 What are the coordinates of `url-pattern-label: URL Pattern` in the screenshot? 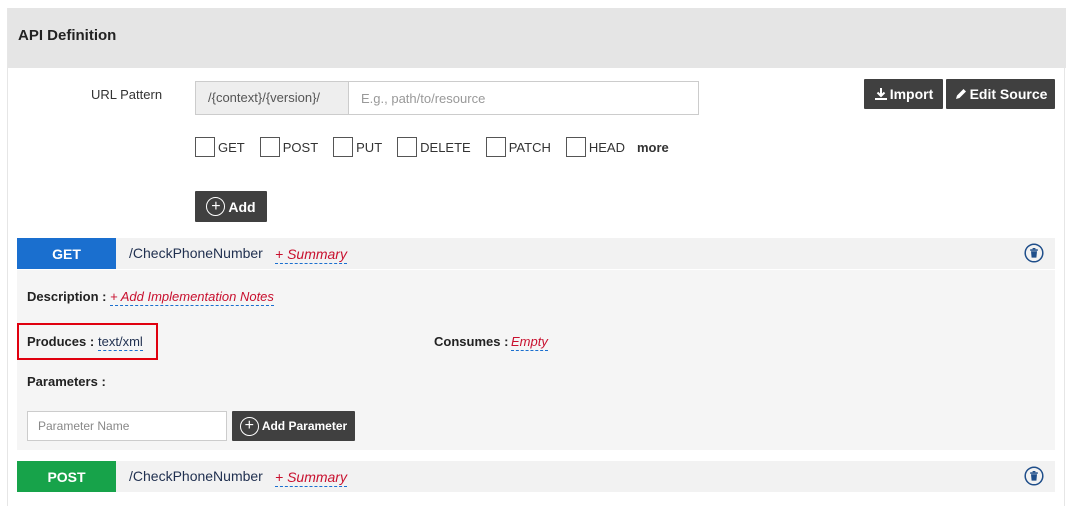 It's located at (127, 94).